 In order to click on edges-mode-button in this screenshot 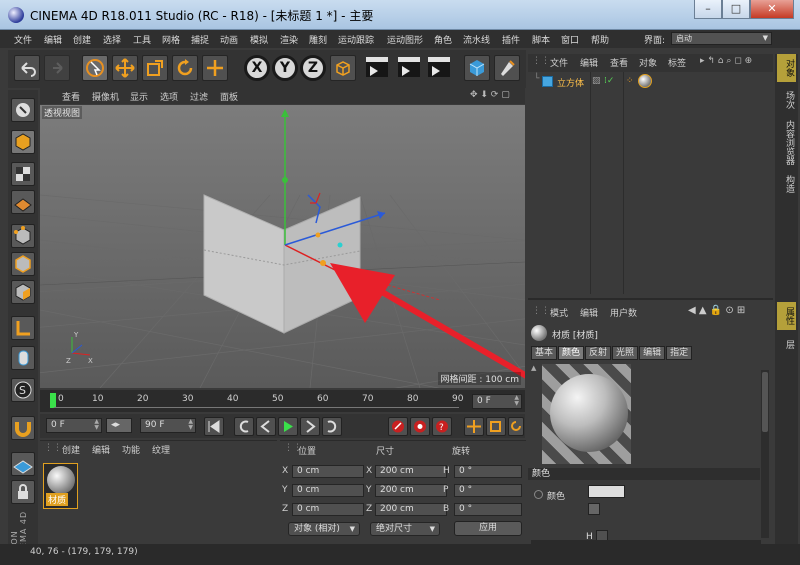, I will do `click(23, 264)`.